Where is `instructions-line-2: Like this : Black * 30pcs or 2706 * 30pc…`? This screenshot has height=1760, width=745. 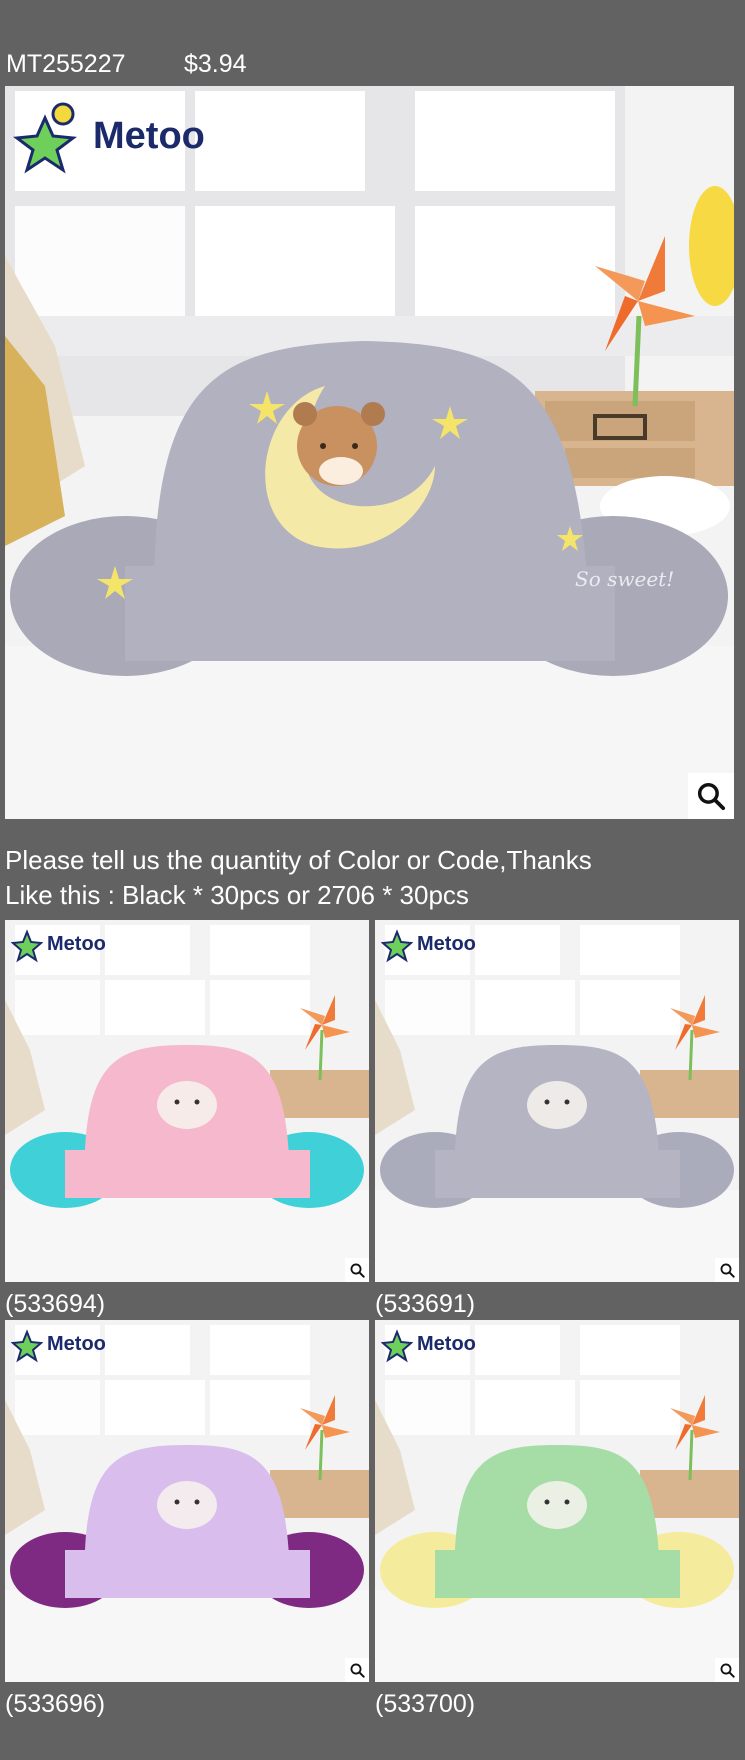
instructions-line-2: Like this : Black * 30pcs or 2706 * 30pc… is located at coordinates (237, 895).